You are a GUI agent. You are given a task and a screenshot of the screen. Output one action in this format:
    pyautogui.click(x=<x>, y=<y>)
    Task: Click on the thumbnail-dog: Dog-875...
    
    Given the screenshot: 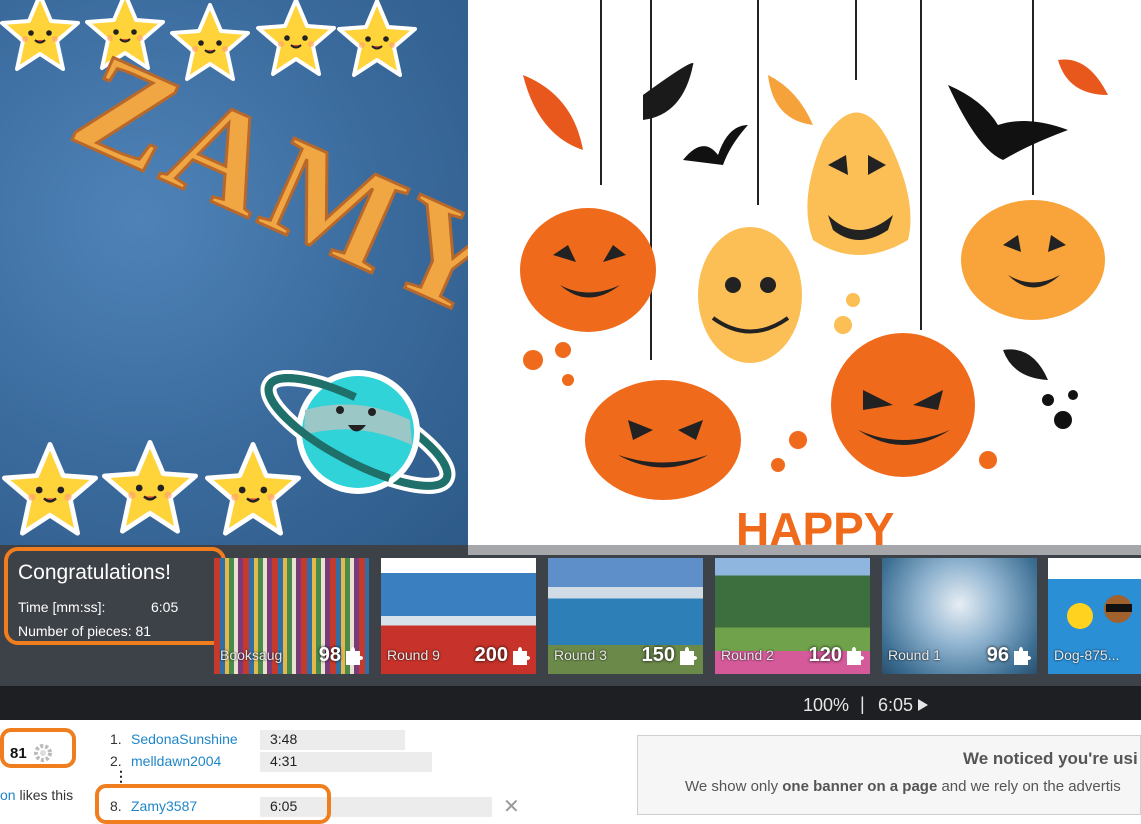 What is the action you would take?
    pyautogui.click(x=1094, y=616)
    